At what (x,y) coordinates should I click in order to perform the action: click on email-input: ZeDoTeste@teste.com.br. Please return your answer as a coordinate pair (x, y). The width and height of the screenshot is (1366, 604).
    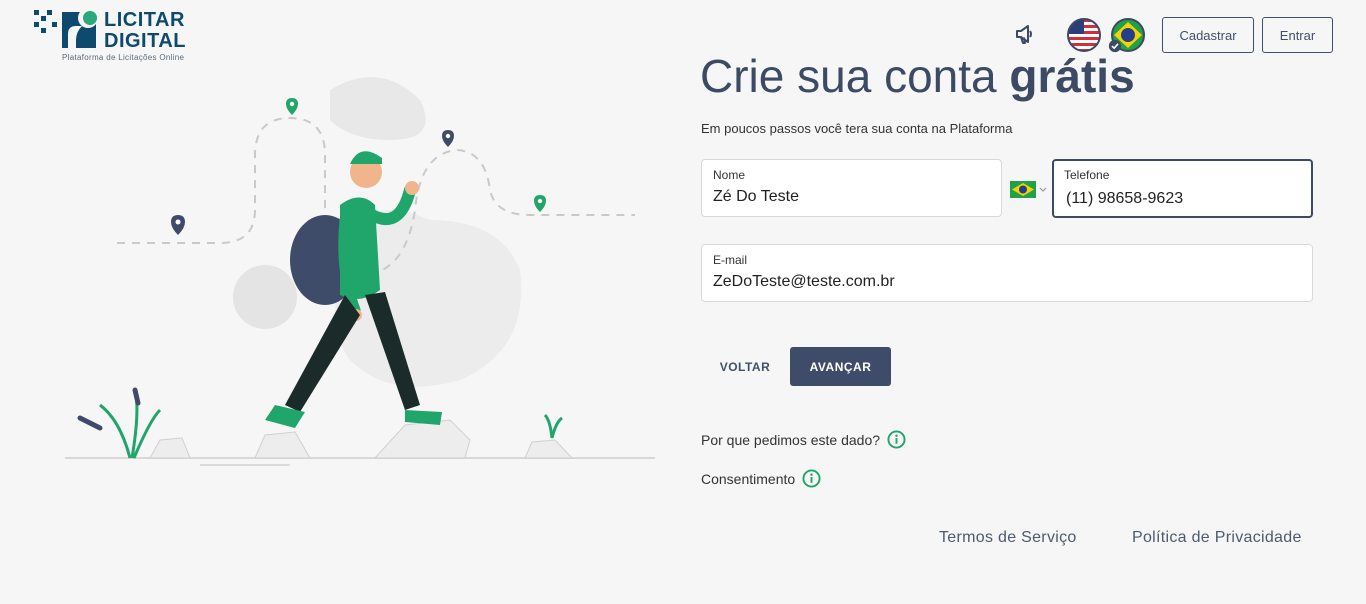
    Looking at the image, I should click on (804, 282).